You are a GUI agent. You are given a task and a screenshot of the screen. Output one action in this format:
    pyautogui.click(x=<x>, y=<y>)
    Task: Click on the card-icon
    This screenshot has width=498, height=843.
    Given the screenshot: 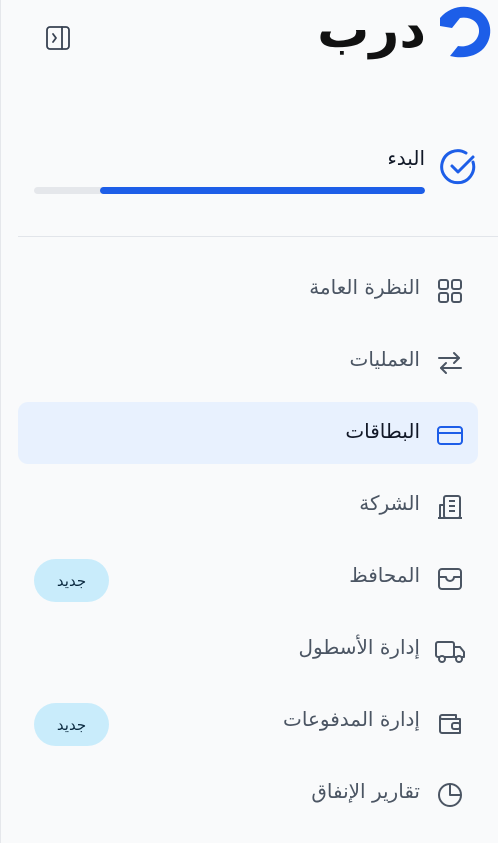 What is the action you would take?
    pyautogui.click(x=450, y=435)
    